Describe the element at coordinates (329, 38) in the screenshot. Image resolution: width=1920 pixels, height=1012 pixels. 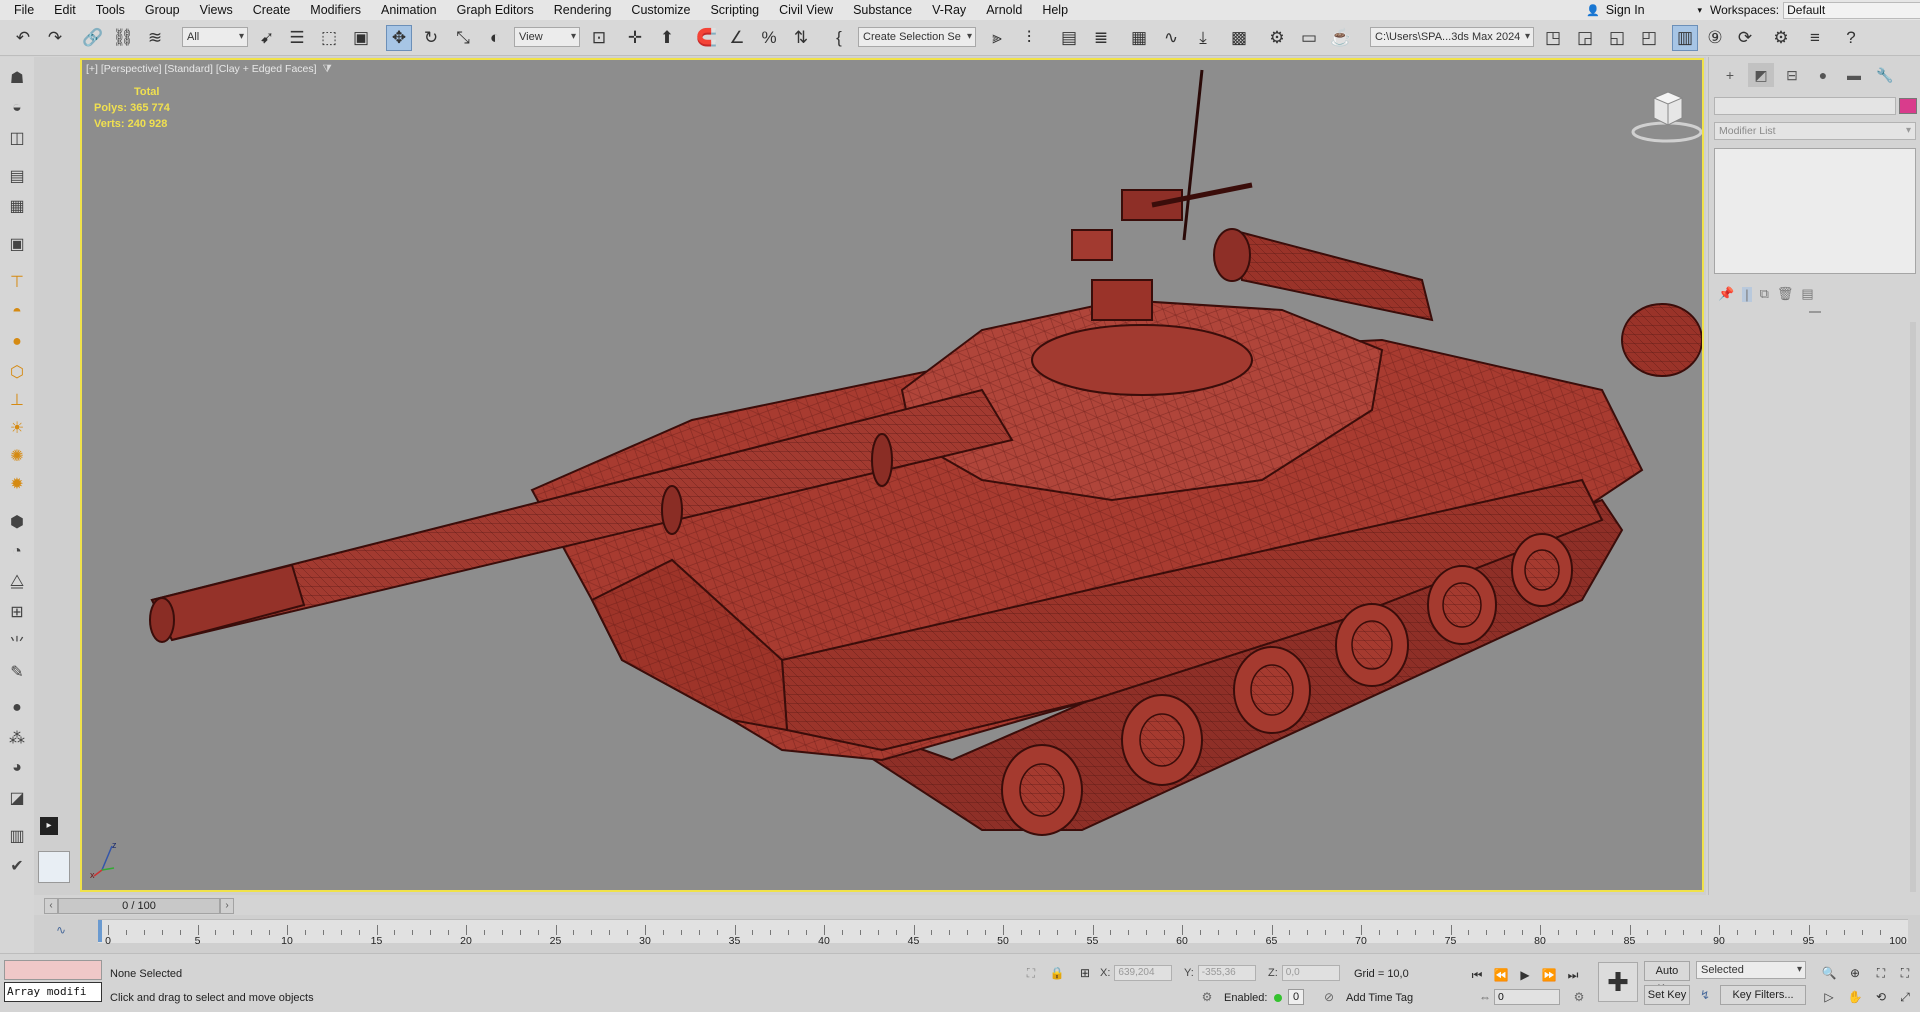
I see `rect-selection-region-icon: ⬚` at that location.